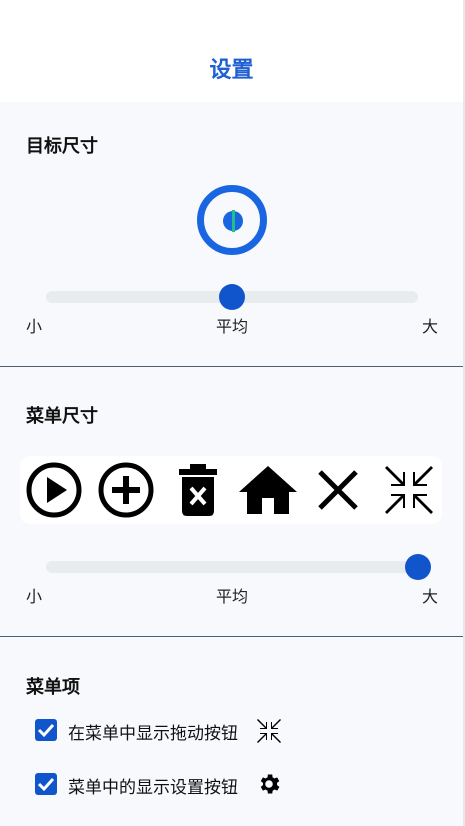  I want to click on menu-items-title: 菜单项, so click(53, 687).